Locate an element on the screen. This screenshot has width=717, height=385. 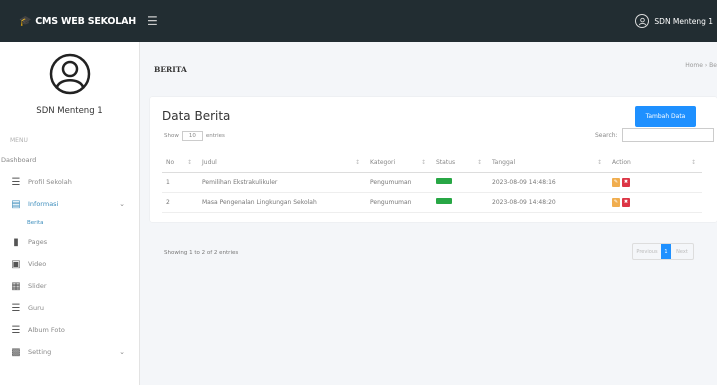
column-header-action: Action ↕ is located at coordinates (655, 163).